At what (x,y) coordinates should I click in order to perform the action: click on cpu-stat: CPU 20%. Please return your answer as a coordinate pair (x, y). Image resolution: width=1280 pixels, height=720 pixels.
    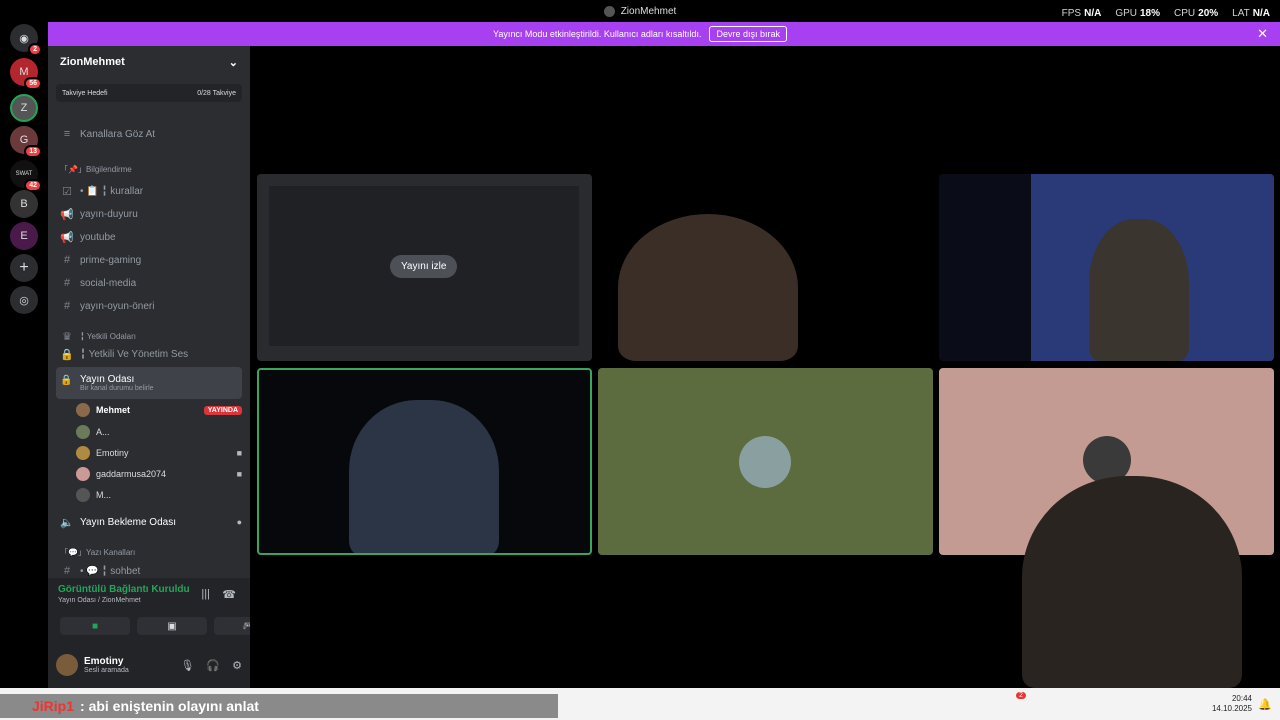
    Looking at the image, I should click on (1196, 13).